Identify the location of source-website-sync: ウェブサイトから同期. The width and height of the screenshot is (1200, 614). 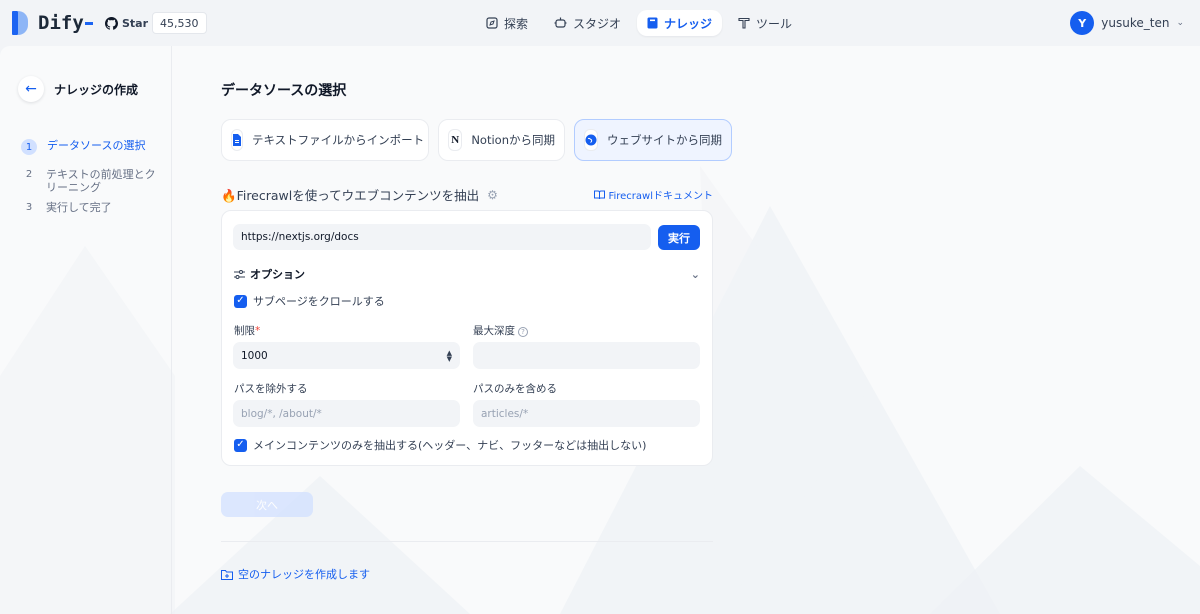
(653, 140).